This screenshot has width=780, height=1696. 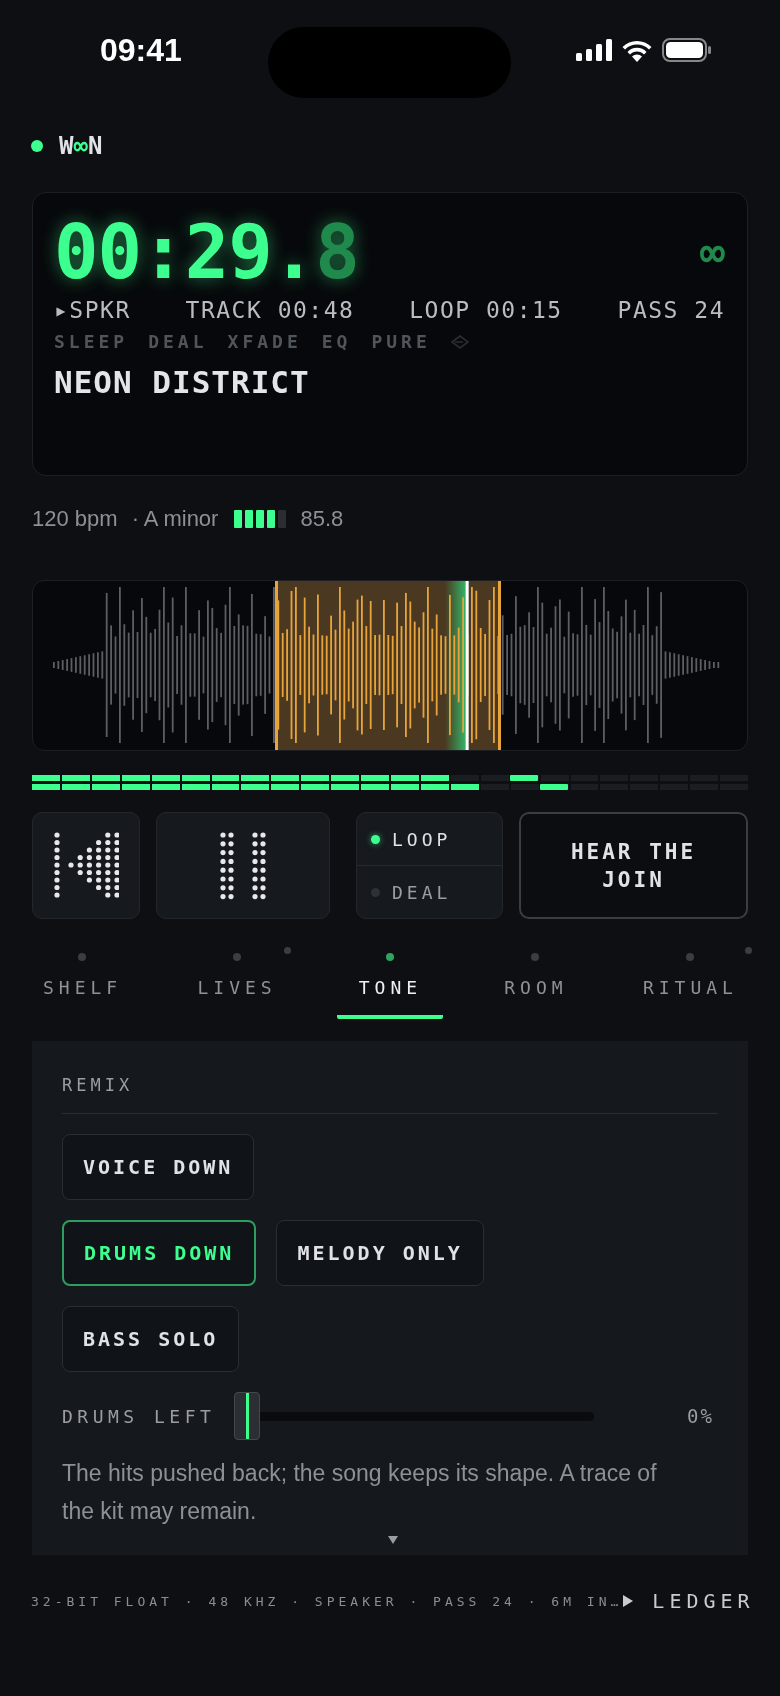 I want to click on ledger-link: LEDGER, so click(x=688, y=1601).